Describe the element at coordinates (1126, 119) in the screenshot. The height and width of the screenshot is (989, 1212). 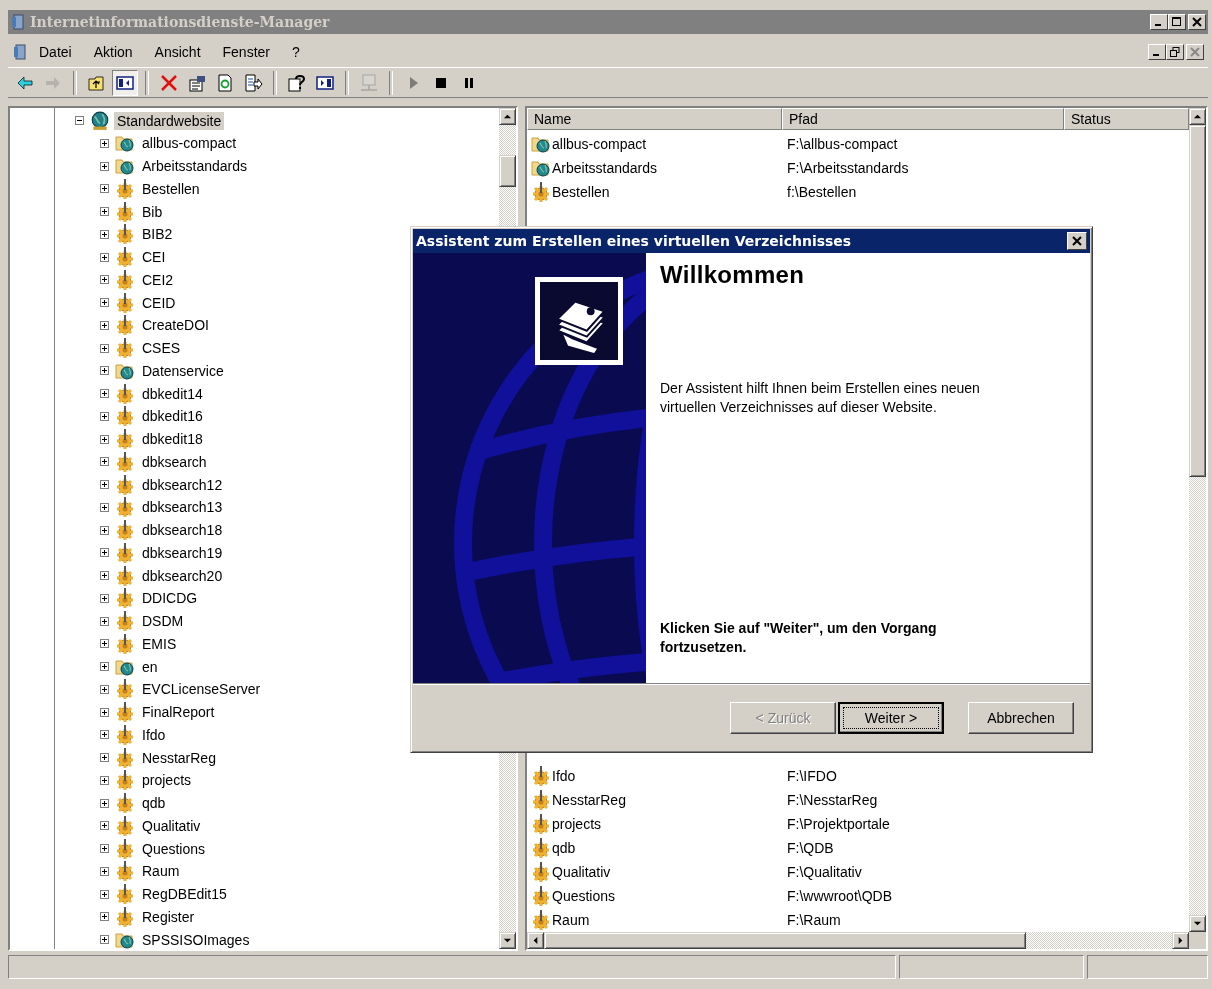
I see `column-header: Status` at that location.